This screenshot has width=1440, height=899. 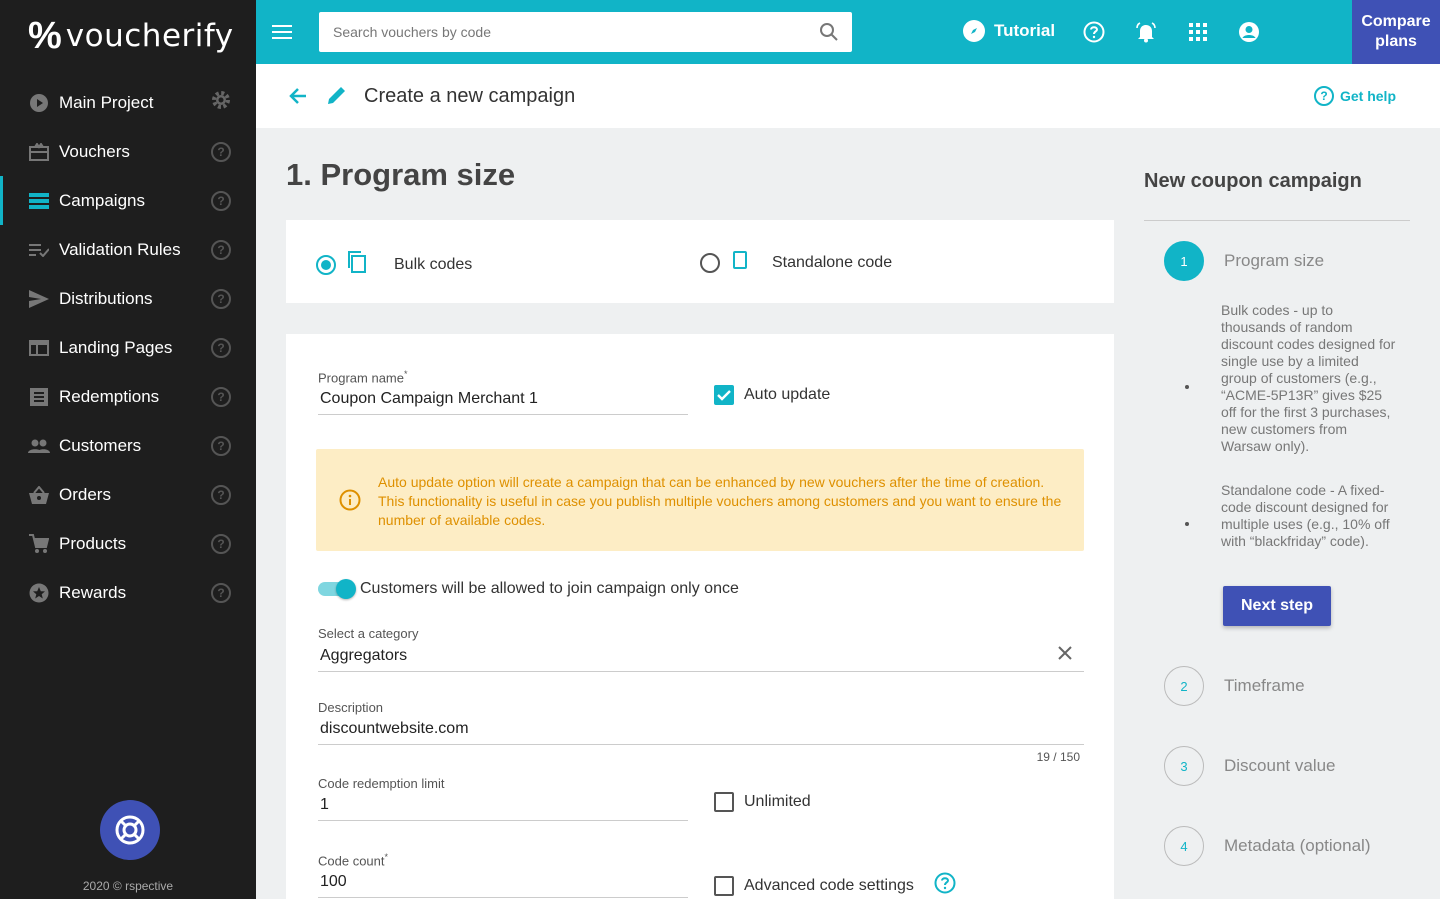 What do you see at coordinates (796, 262) in the screenshot?
I see `standalone-code-option: Standalone code` at bounding box center [796, 262].